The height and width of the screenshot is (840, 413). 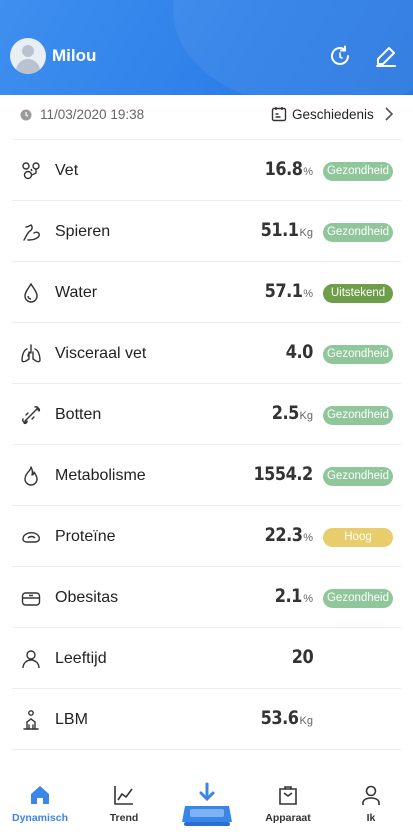 What do you see at coordinates (340, 56) in the screenshot?
I see `refresh-icon` at bounding box center [340, 56].